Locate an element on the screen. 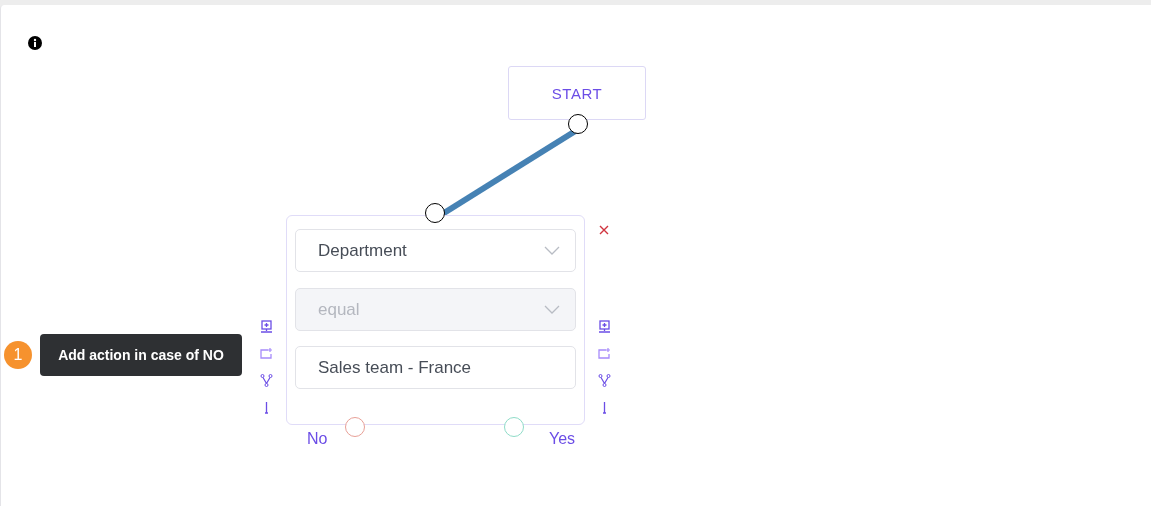 The width and height of the screenshot is (1151, 506). tooltip: Add action in case of NO is located at coordinates (141, 355).